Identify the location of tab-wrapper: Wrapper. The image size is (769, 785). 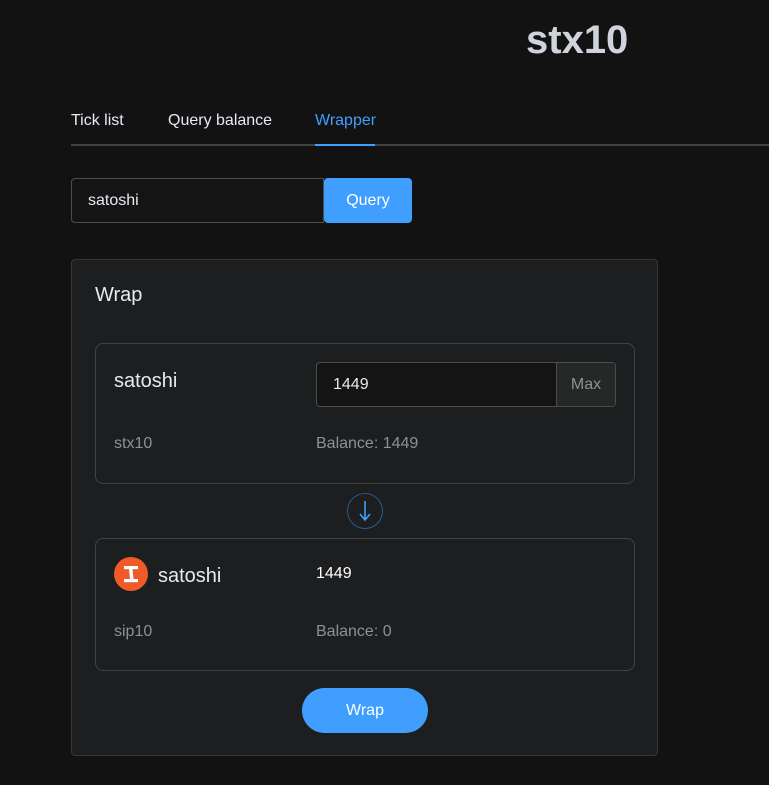
(345, 128).